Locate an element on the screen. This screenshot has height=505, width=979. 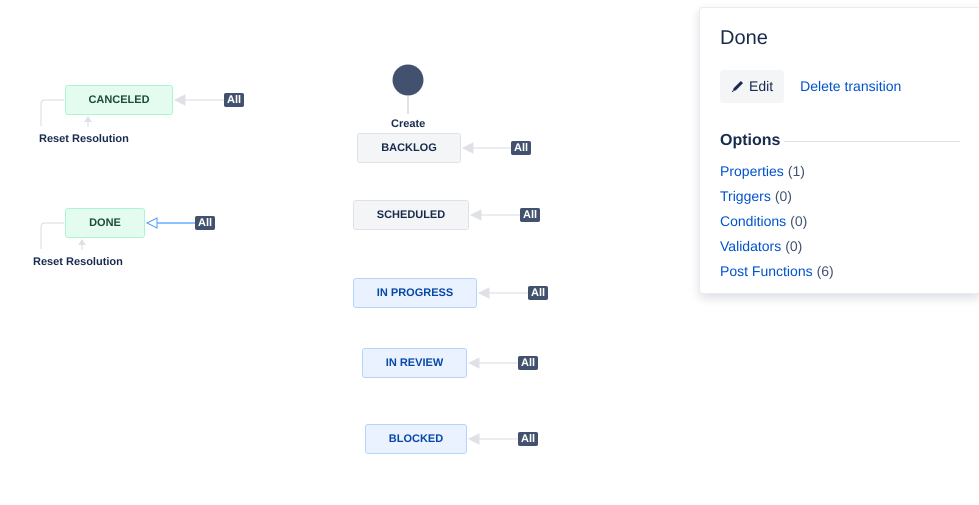
loop-connector is located at coordinates (63, 236).